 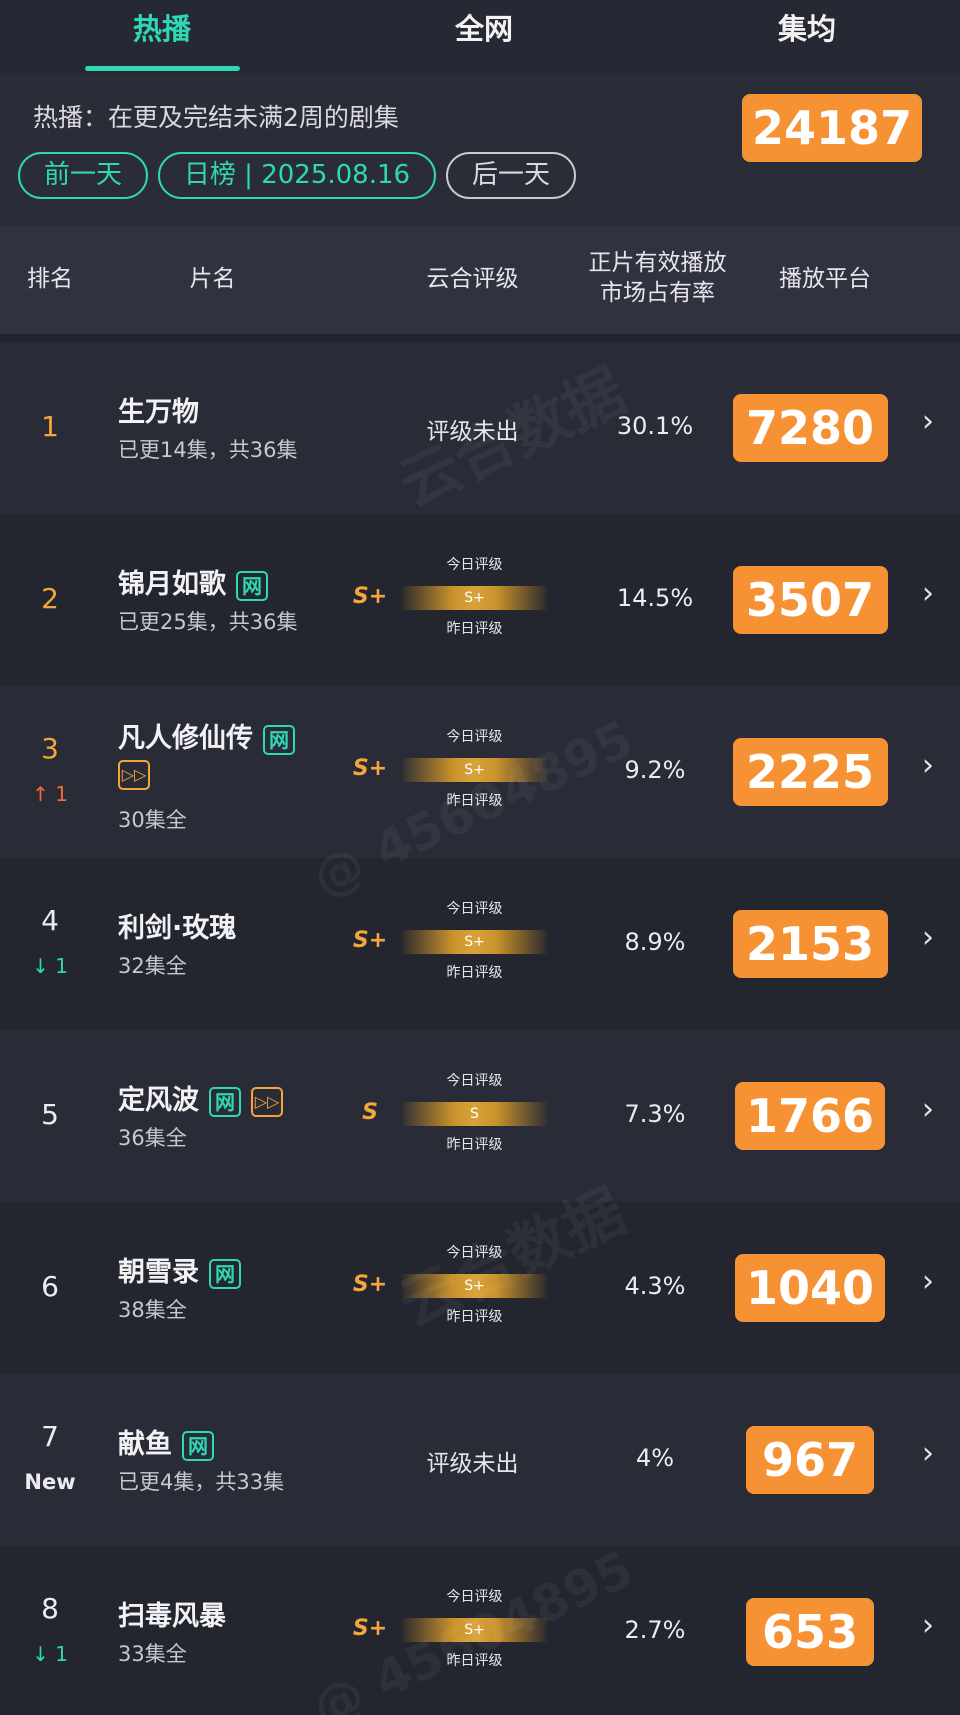 I want to click on episode-status: 38集全, so click(x=152, y=1310).